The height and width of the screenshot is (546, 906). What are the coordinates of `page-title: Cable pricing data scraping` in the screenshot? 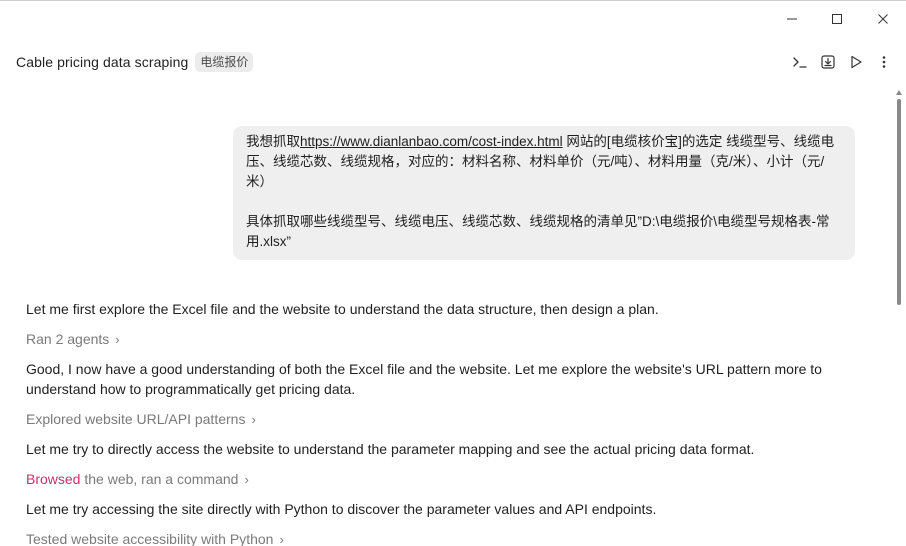 It's located at (102, 62).